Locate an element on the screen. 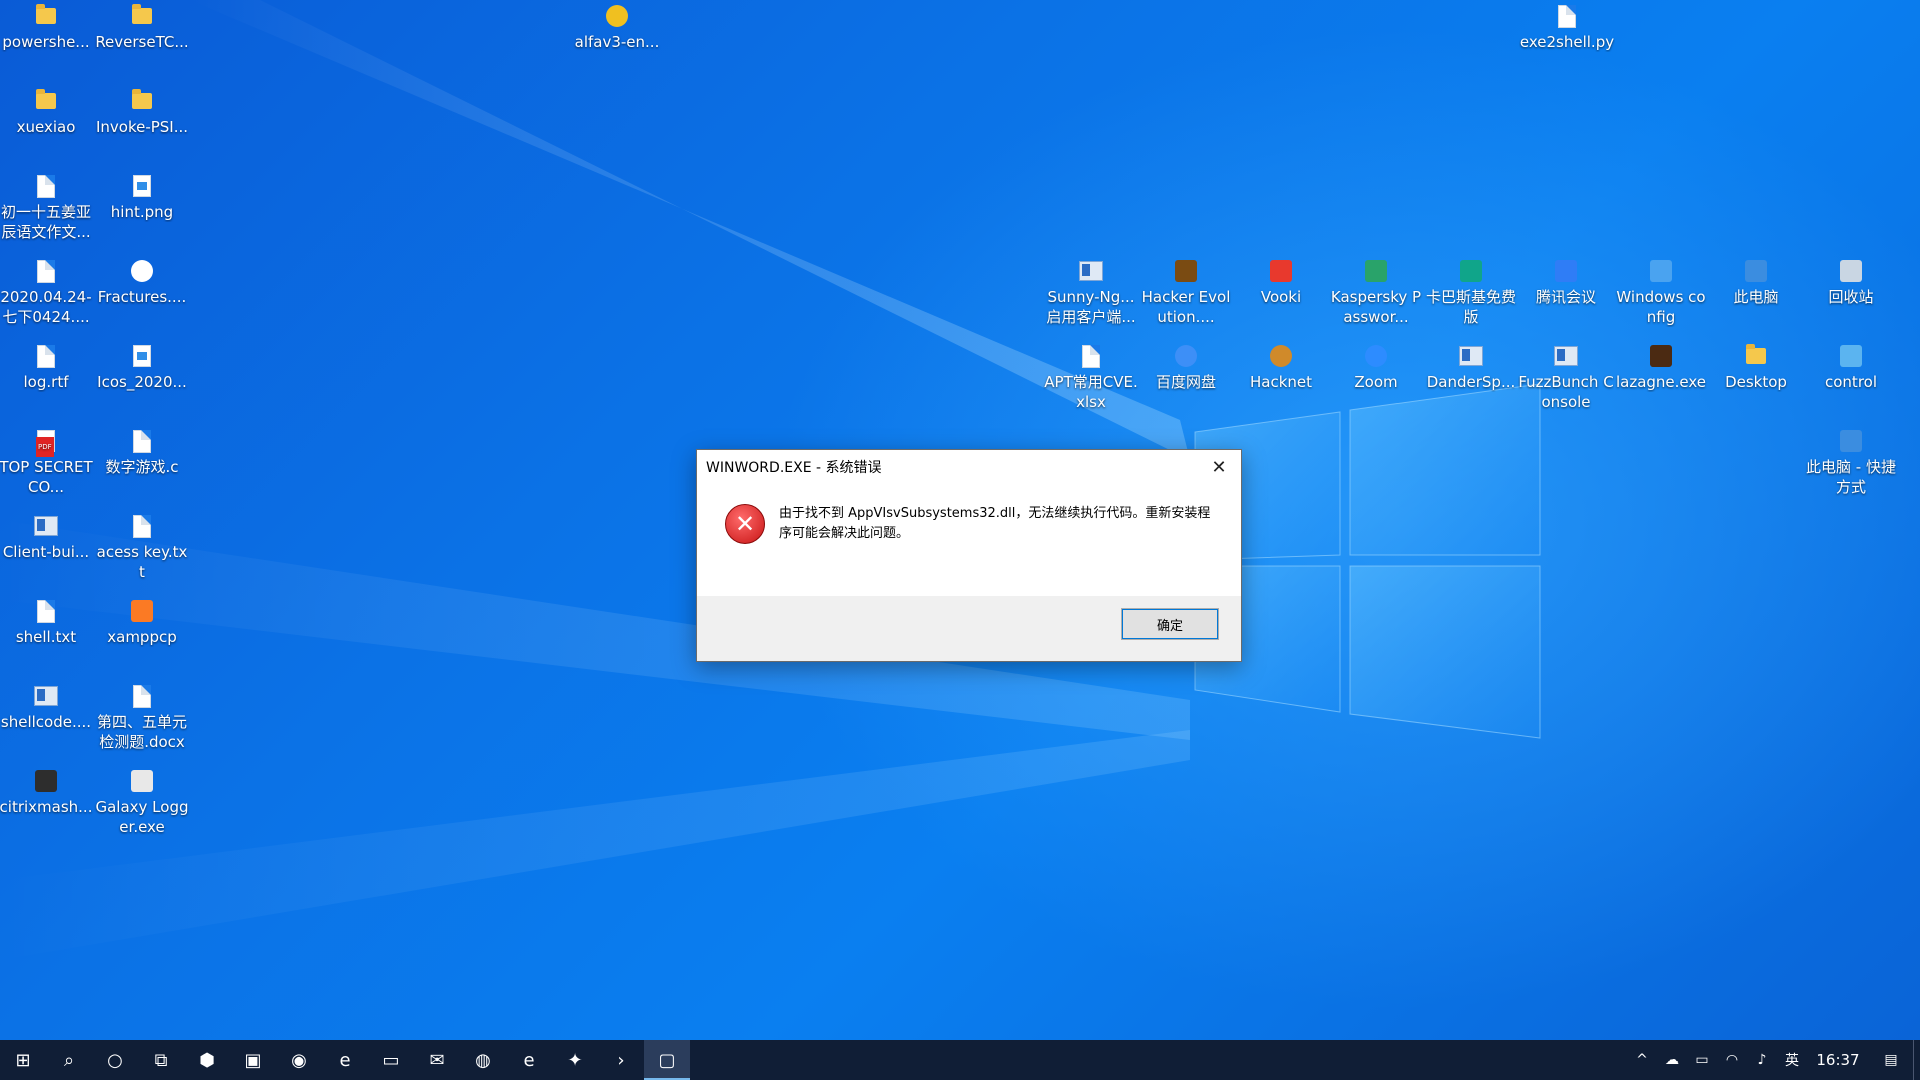  battery-icon: ▭ is located at coordinates (1702, 1060).